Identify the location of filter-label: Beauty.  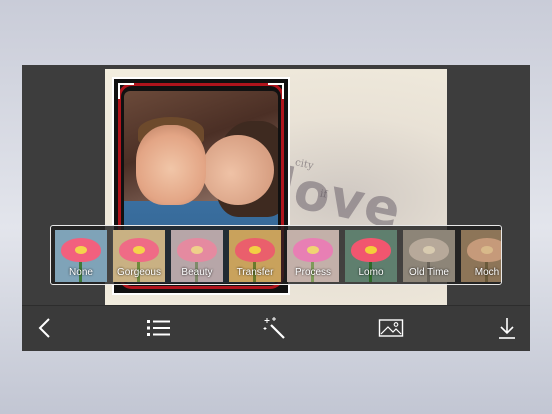
(197, 272).